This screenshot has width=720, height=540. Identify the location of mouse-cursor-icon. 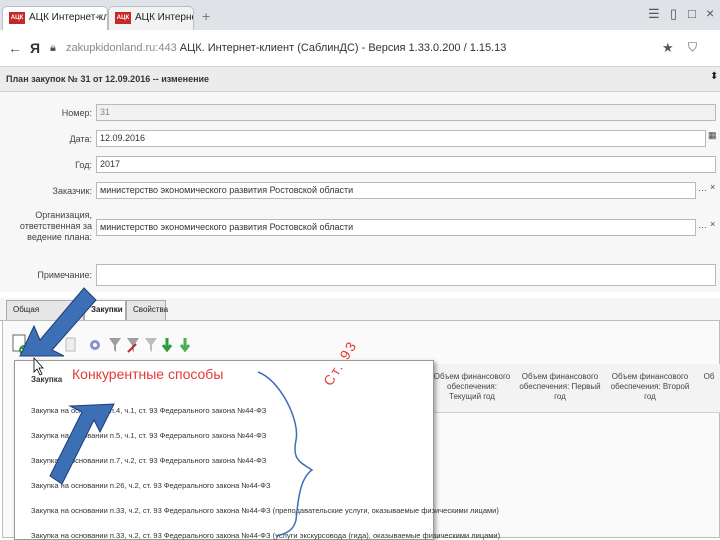
(38, 366).